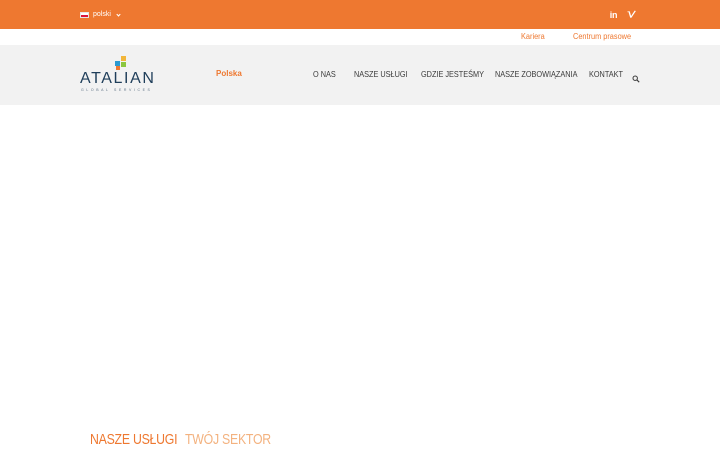 The height and width of the screenshot is (450, 720). What do you see at coordinates (452, 74) in the screenshot?
I see `nav-locations: GDZIE JESTEŚMY` at bounding box center [452, 74].